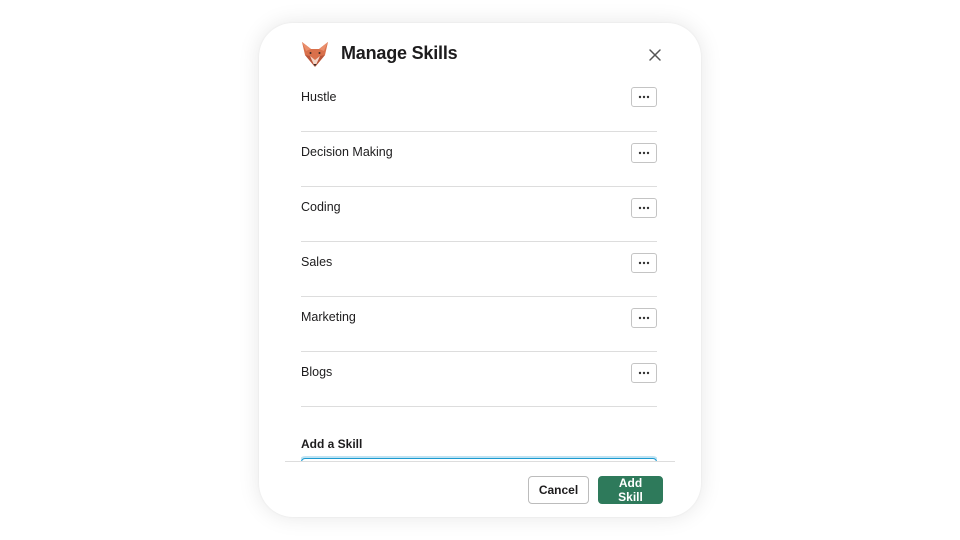 This screenshot has height=540, width=960. I want to click on skill-label: Blogs, so click(317, 372).